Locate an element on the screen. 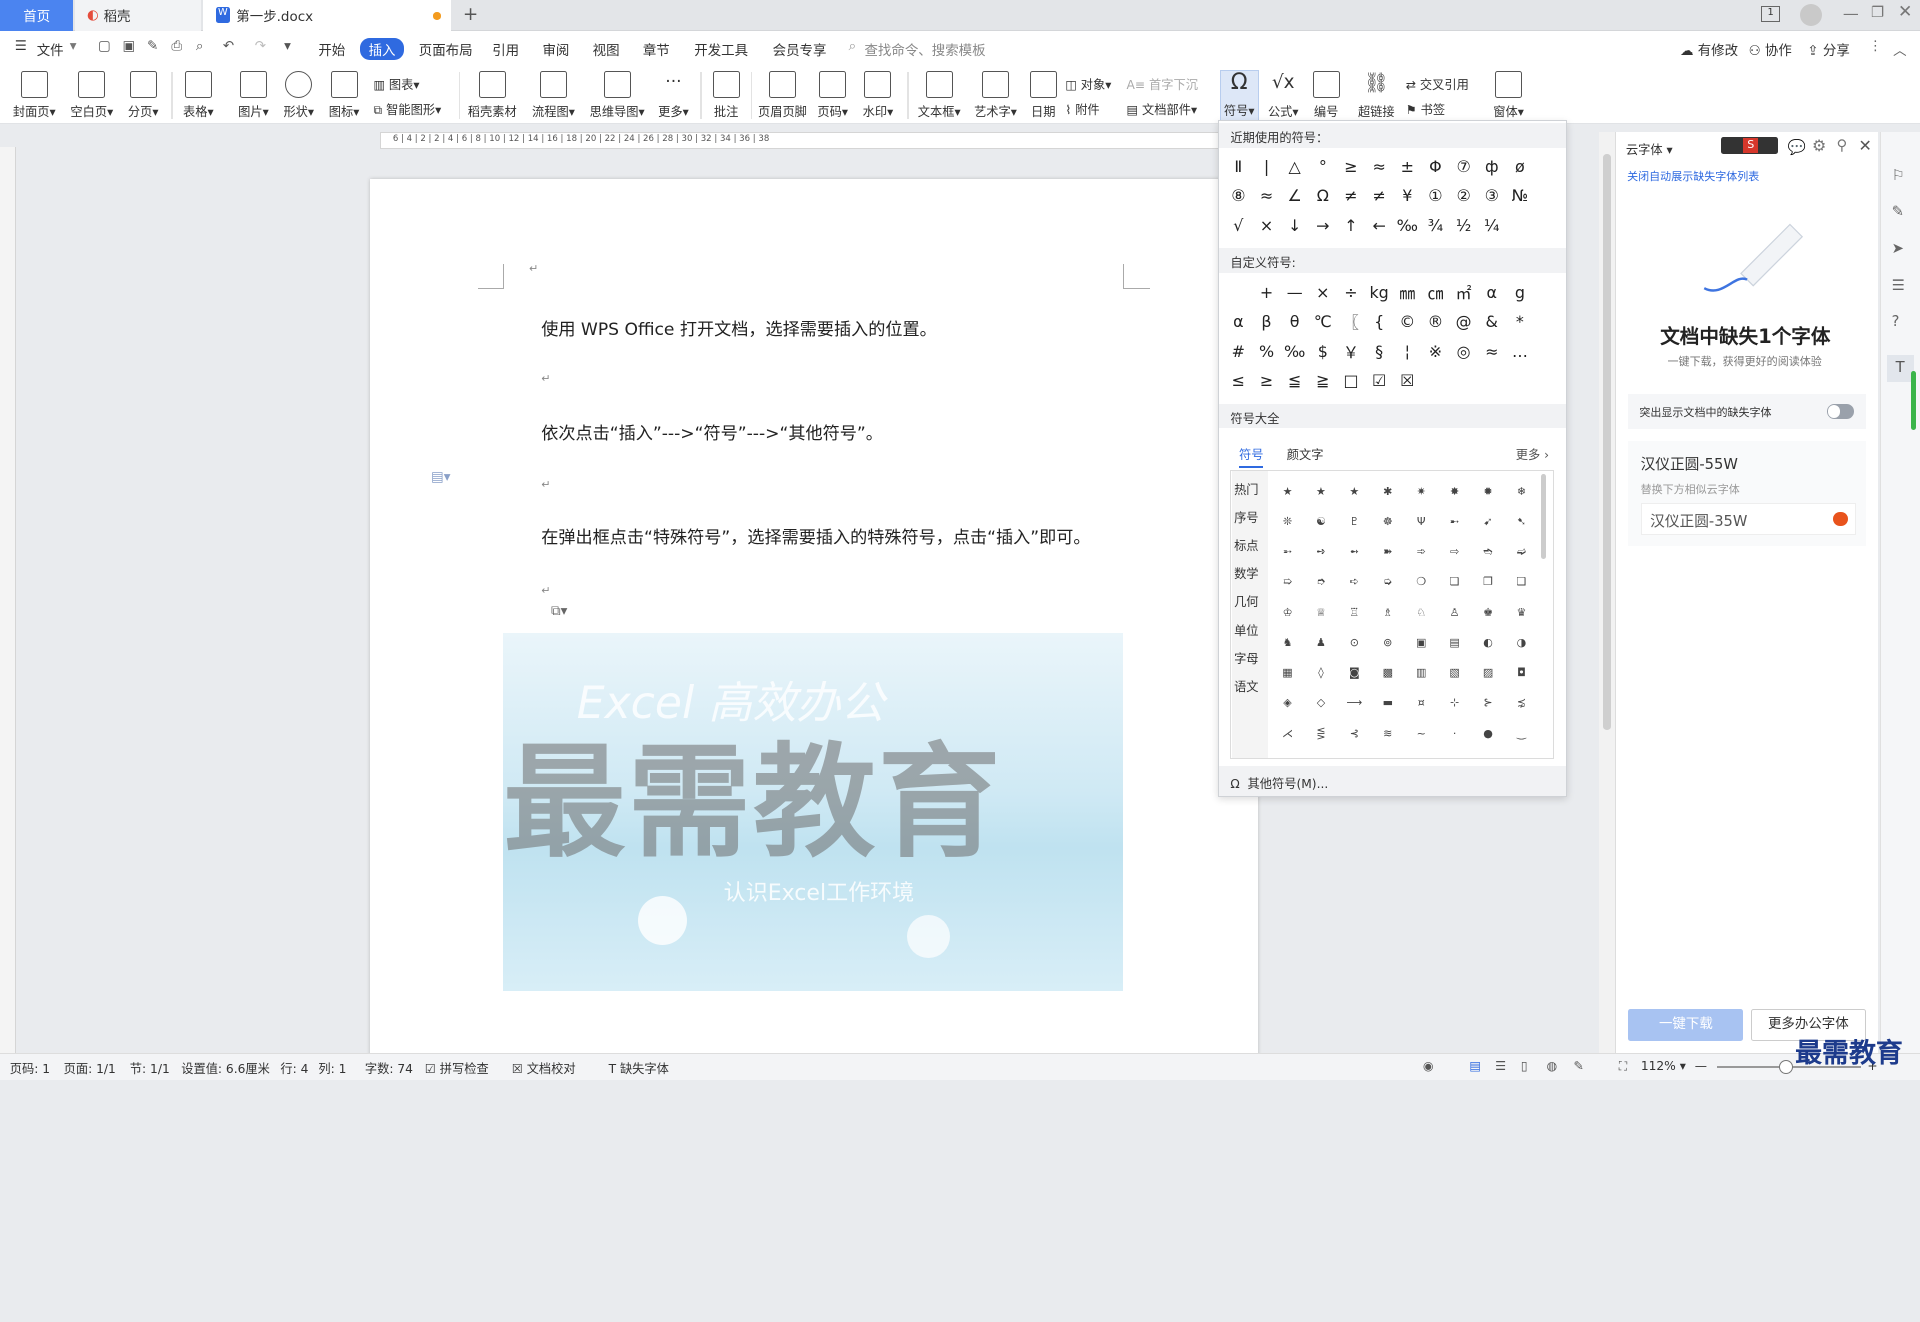 Image resolution: width=1920 pixels, height=1322 pixels. symbol-cell: ➫ is located at coordinates (1521, 552).